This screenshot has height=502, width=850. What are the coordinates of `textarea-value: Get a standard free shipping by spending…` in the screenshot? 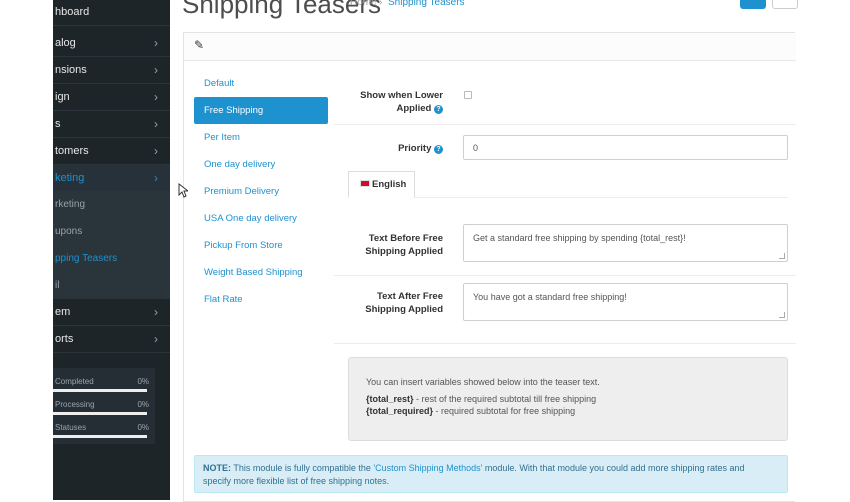 It's located at (579, 238).